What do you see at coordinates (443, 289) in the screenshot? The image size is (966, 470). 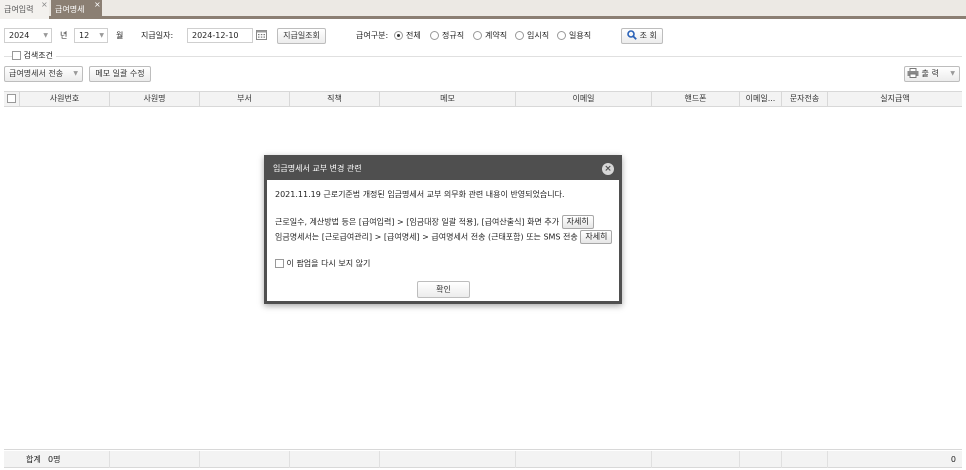 I see `confirm-button: 확인` at bounding box center [443, 289].